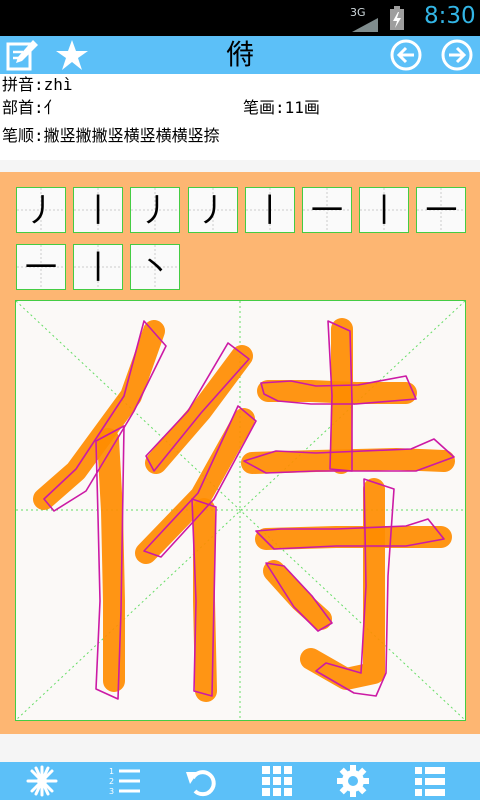 The image size is (480, 800). I want to click on stroke-order-row: 笔顺:撇竖撇撇竖横竖横横竖捺, so click(111, 136).